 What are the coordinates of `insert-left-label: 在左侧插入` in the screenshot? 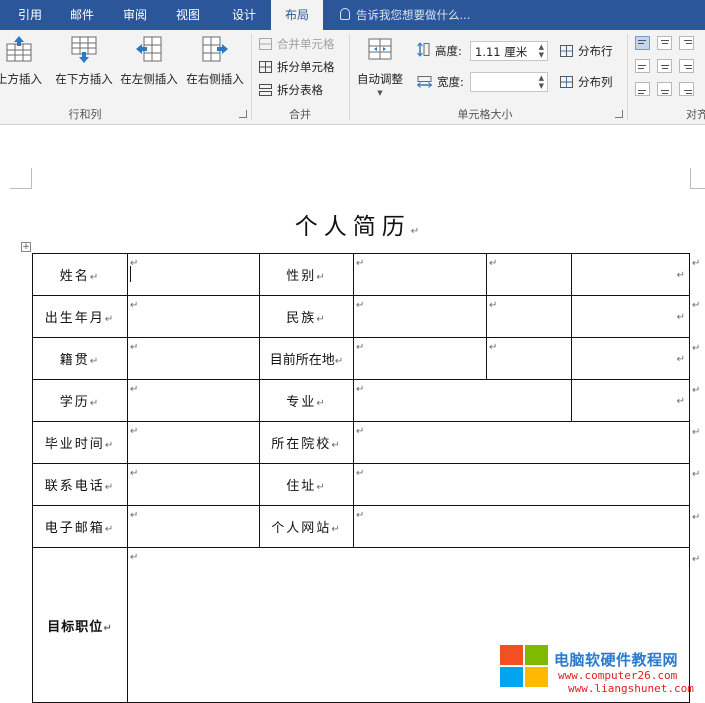 It's located at (149, 79).